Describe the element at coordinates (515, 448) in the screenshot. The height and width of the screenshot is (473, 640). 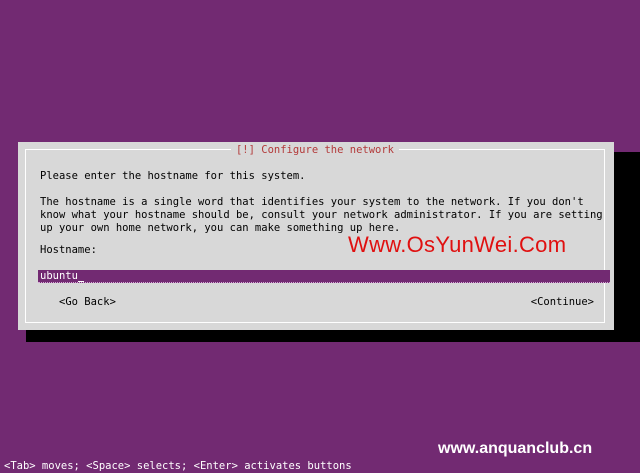
I see `watermark-anquanclub: www.anquanclub.cn` at that location.